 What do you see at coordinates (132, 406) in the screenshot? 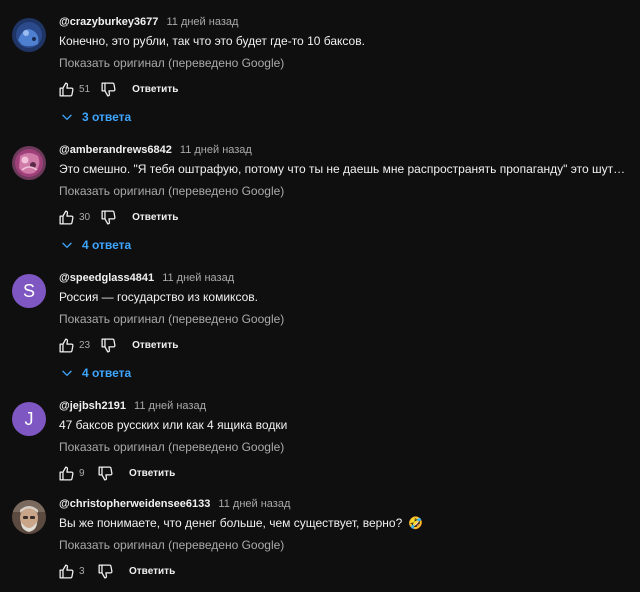
I see `comment-header: @jejbsh2191 11 дней назад` at bounding box center [132, 406].